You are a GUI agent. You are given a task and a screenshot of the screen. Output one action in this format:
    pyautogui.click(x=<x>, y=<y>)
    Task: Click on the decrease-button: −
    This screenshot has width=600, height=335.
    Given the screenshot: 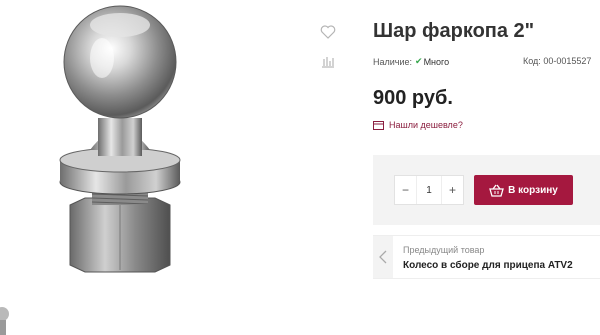 What is the action you would take?
    pyautogui.click(x=405, y=190)
    